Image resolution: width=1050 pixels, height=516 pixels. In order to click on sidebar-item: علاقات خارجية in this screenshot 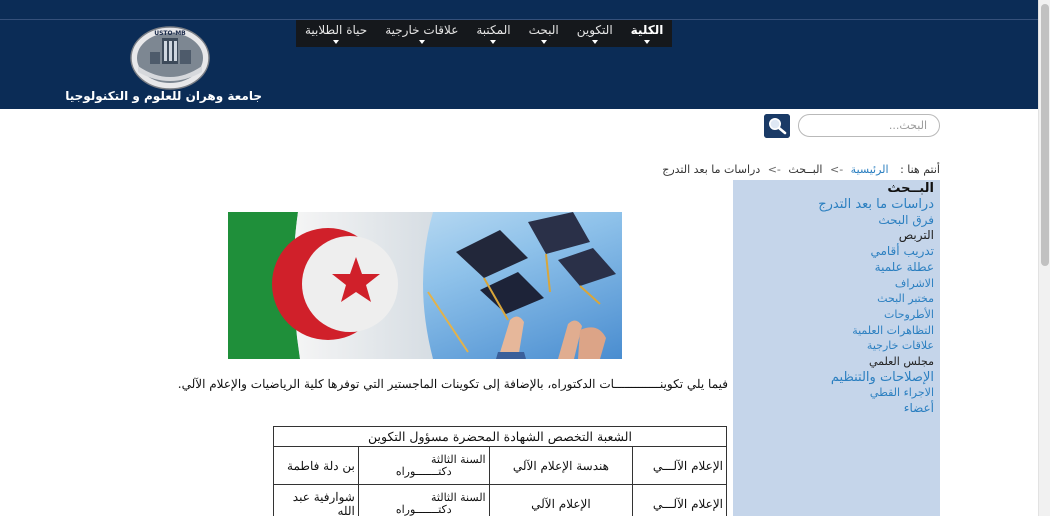, I will do `click(836, 346)`.